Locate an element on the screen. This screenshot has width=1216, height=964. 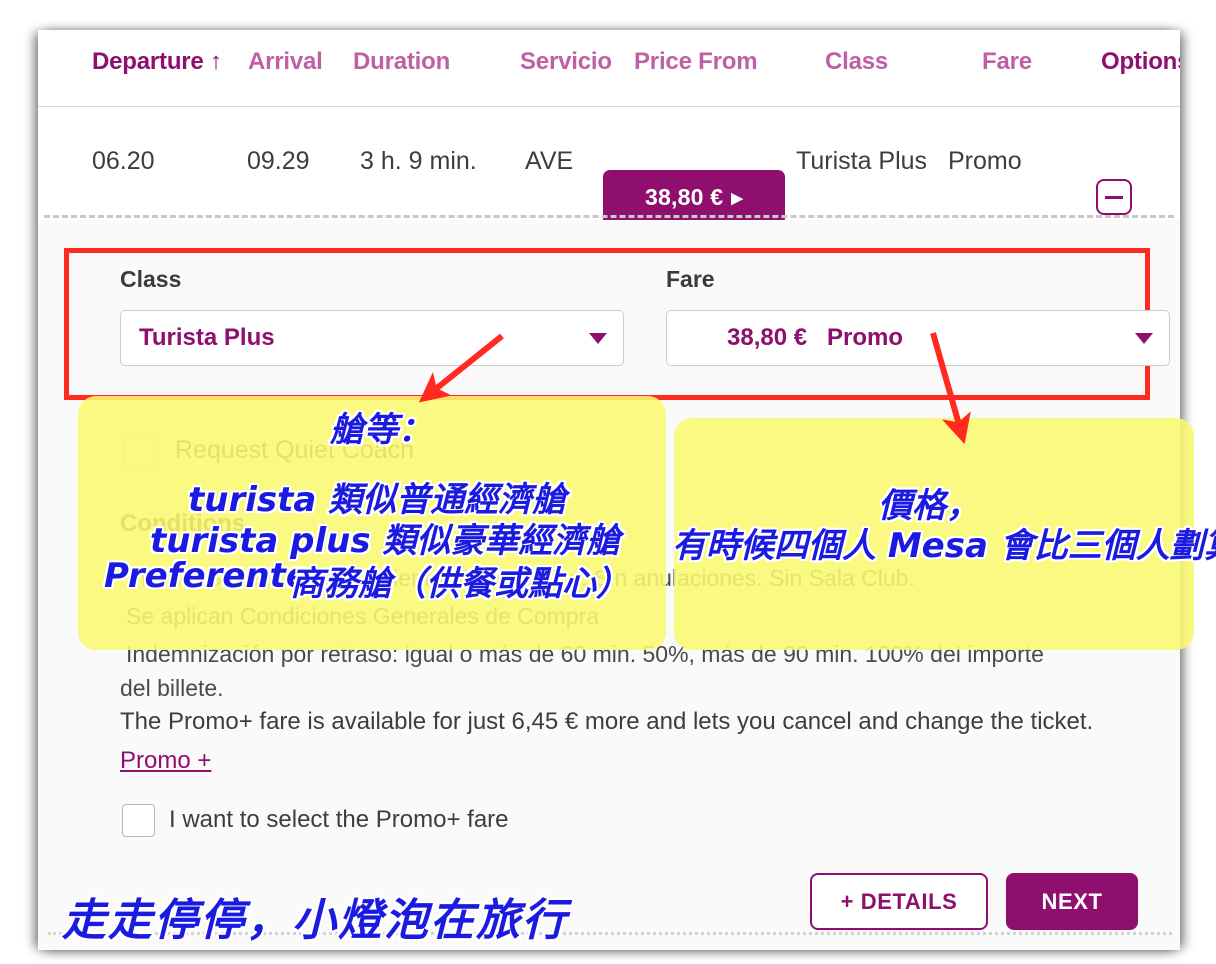
handwritten-note-left-line-5: 商務艙（供餐或點心） is located at coordinates (460, 584).